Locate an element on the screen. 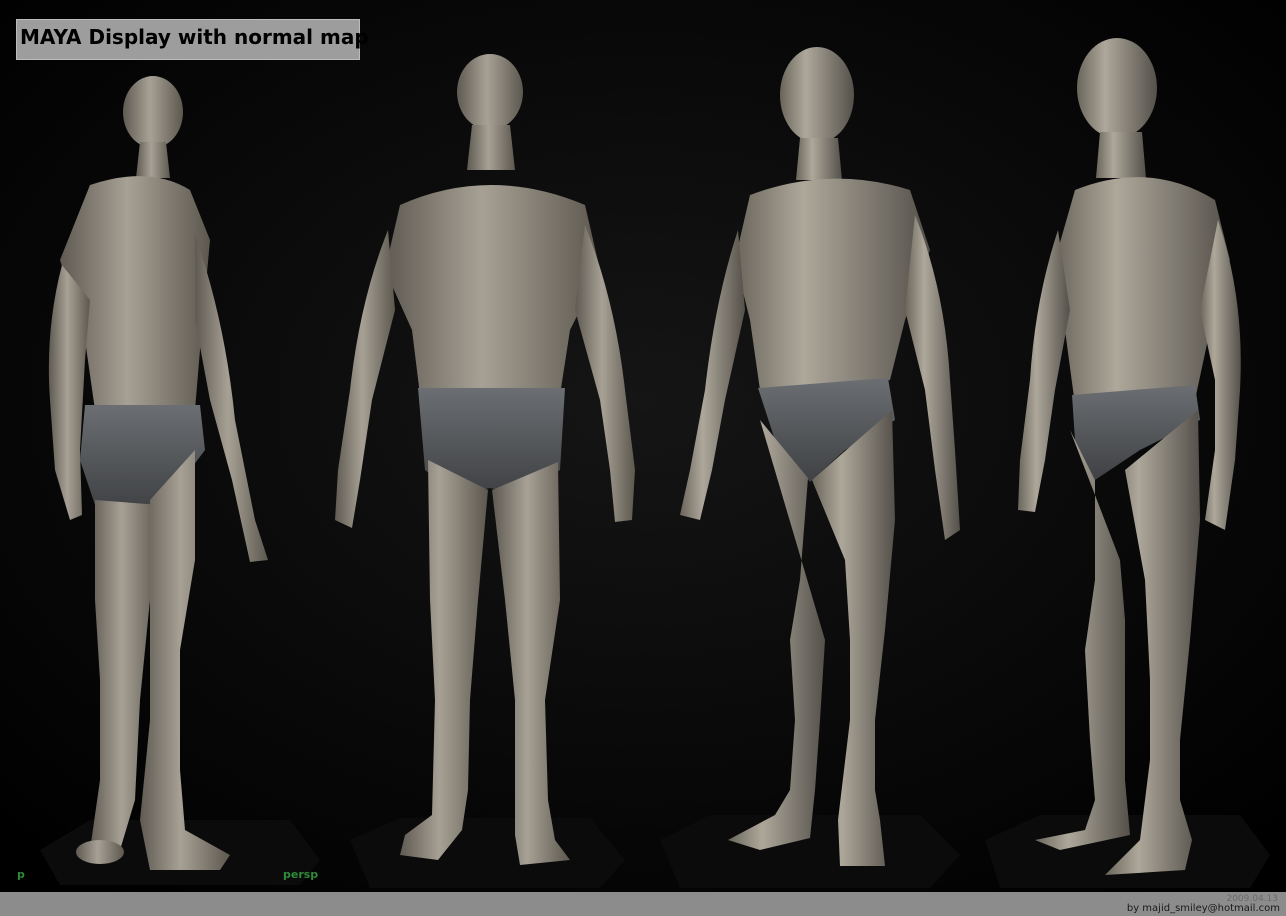 This screenshot has height=916, width=1286. footer-credit: by majid_smiley@hotmail.com is located at coordinates (1203, 908).